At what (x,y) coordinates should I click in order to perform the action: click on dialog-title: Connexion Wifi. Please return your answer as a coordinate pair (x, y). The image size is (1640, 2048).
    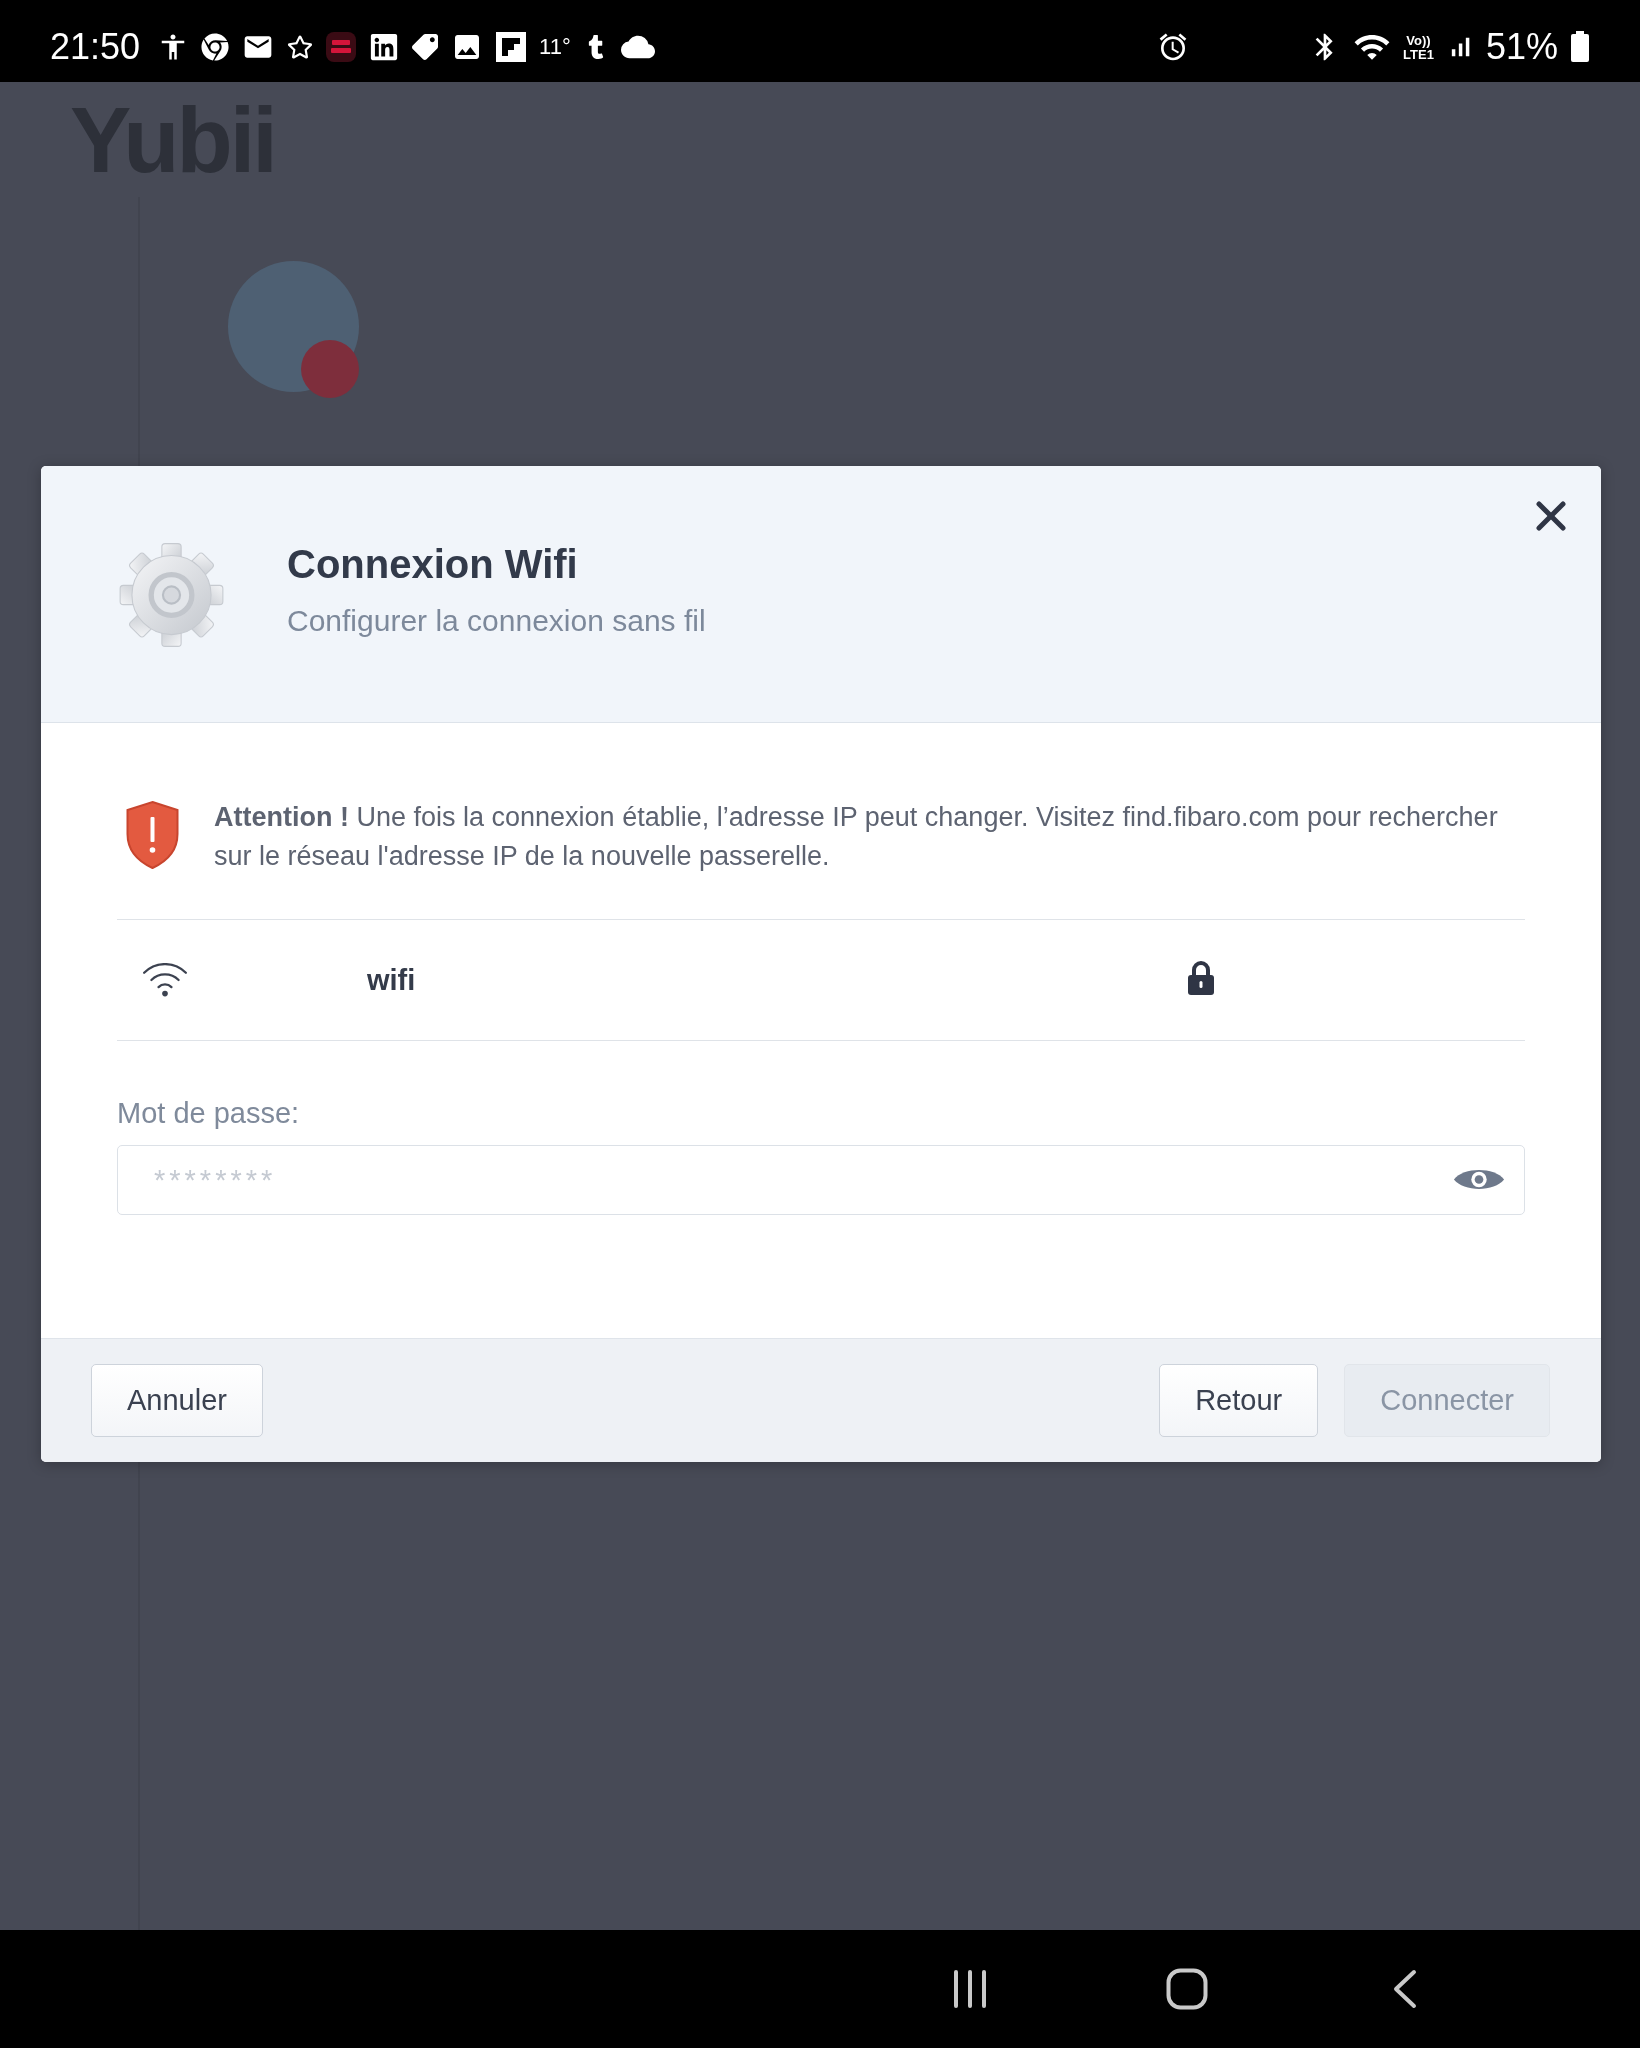
    Looking at the image, I should click on (433, 564).